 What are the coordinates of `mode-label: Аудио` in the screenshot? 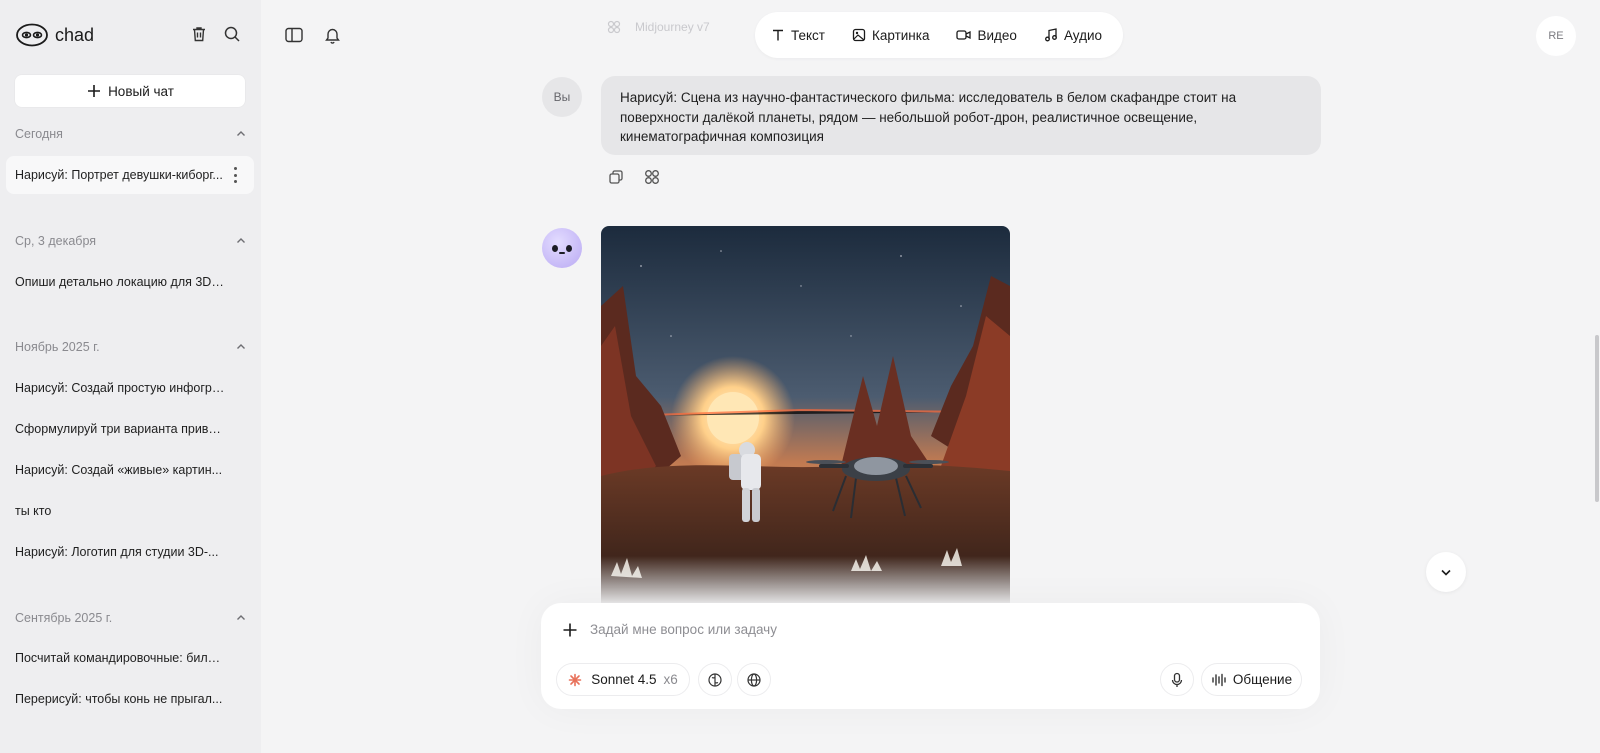 It's located at (1083, 35).